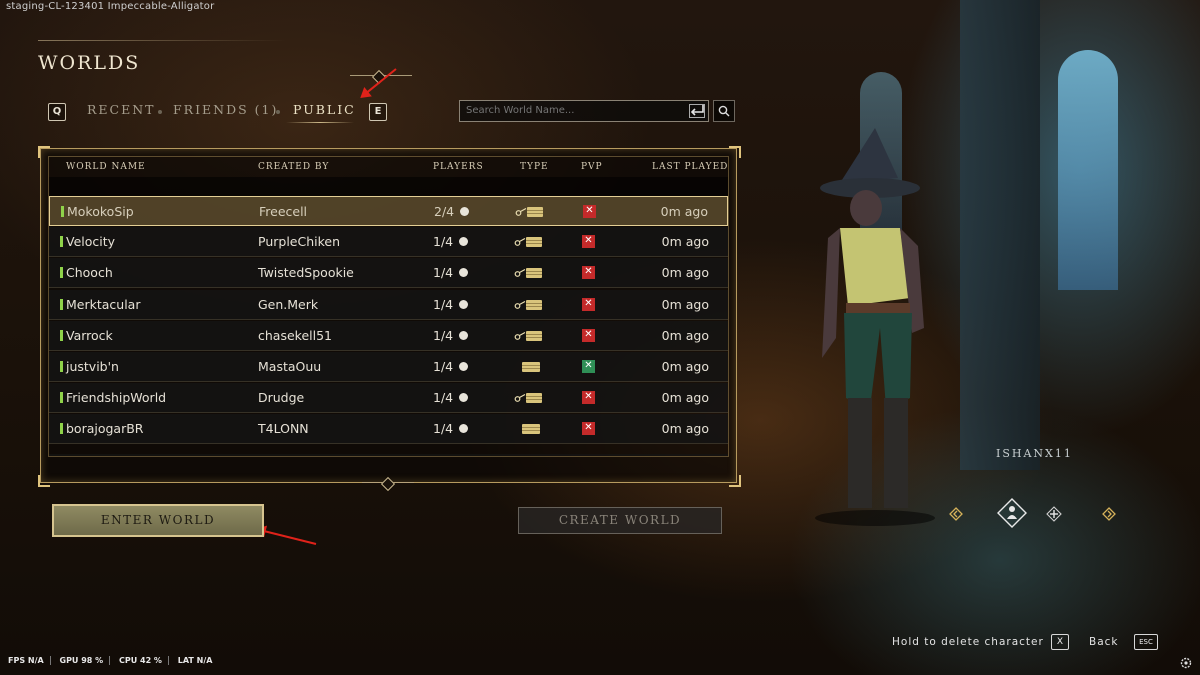  I want to click on tab-public: PUBLIC, so click(324, 109).